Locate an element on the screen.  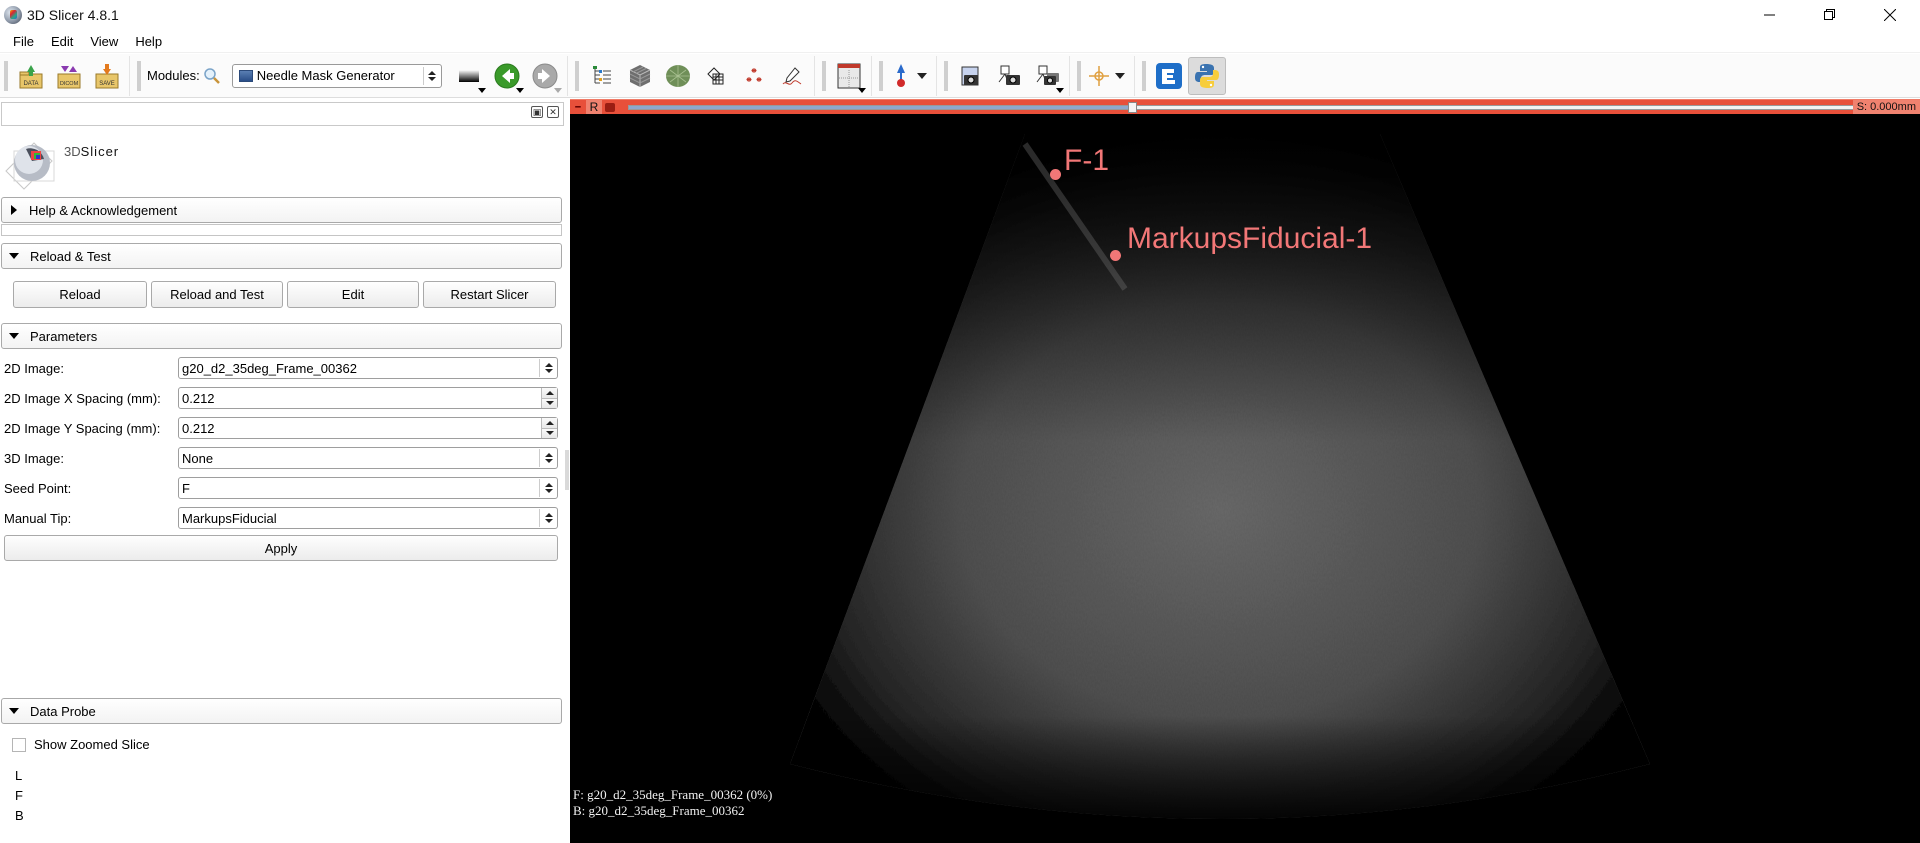
models-module-button is located at coordinates (678, 76).